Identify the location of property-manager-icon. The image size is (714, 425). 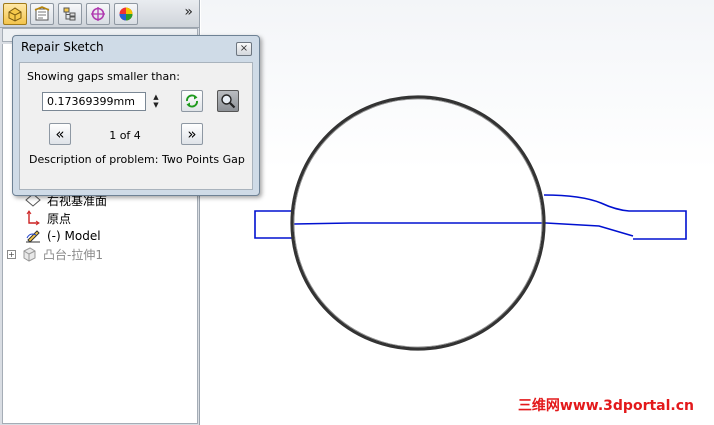
(42, 13).